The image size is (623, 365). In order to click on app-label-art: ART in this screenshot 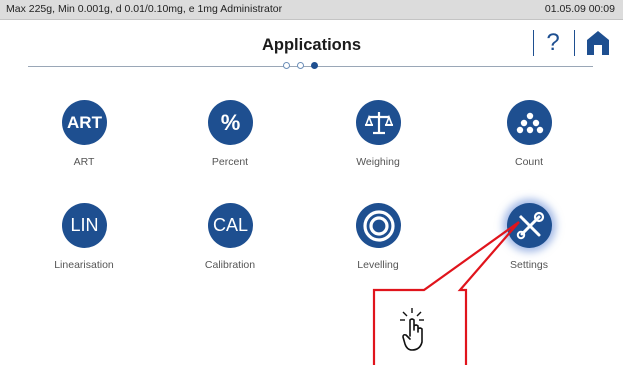, I will do `click(84, 162)`.